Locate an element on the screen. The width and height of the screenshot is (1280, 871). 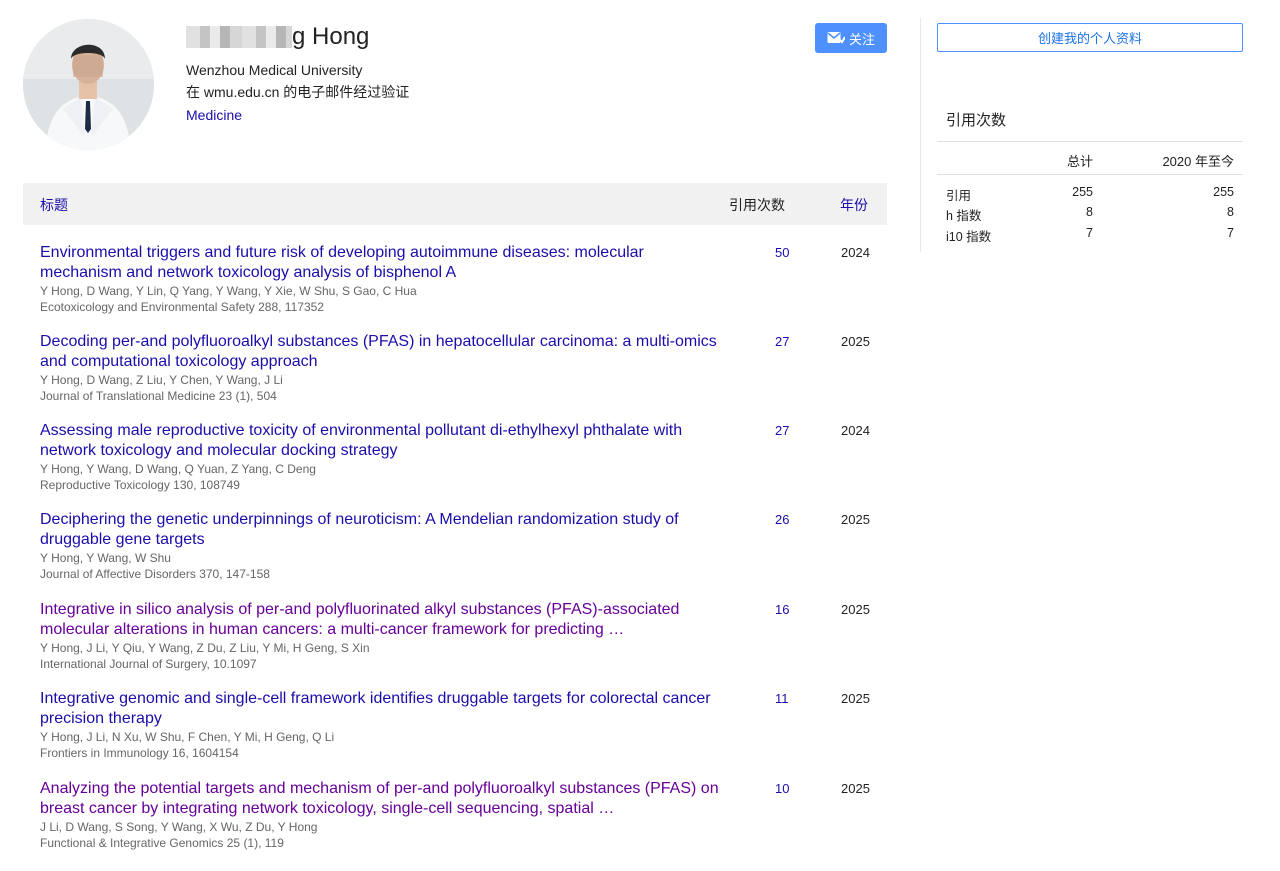
cited-by-link: 26 is located at coordinates (782, 519).